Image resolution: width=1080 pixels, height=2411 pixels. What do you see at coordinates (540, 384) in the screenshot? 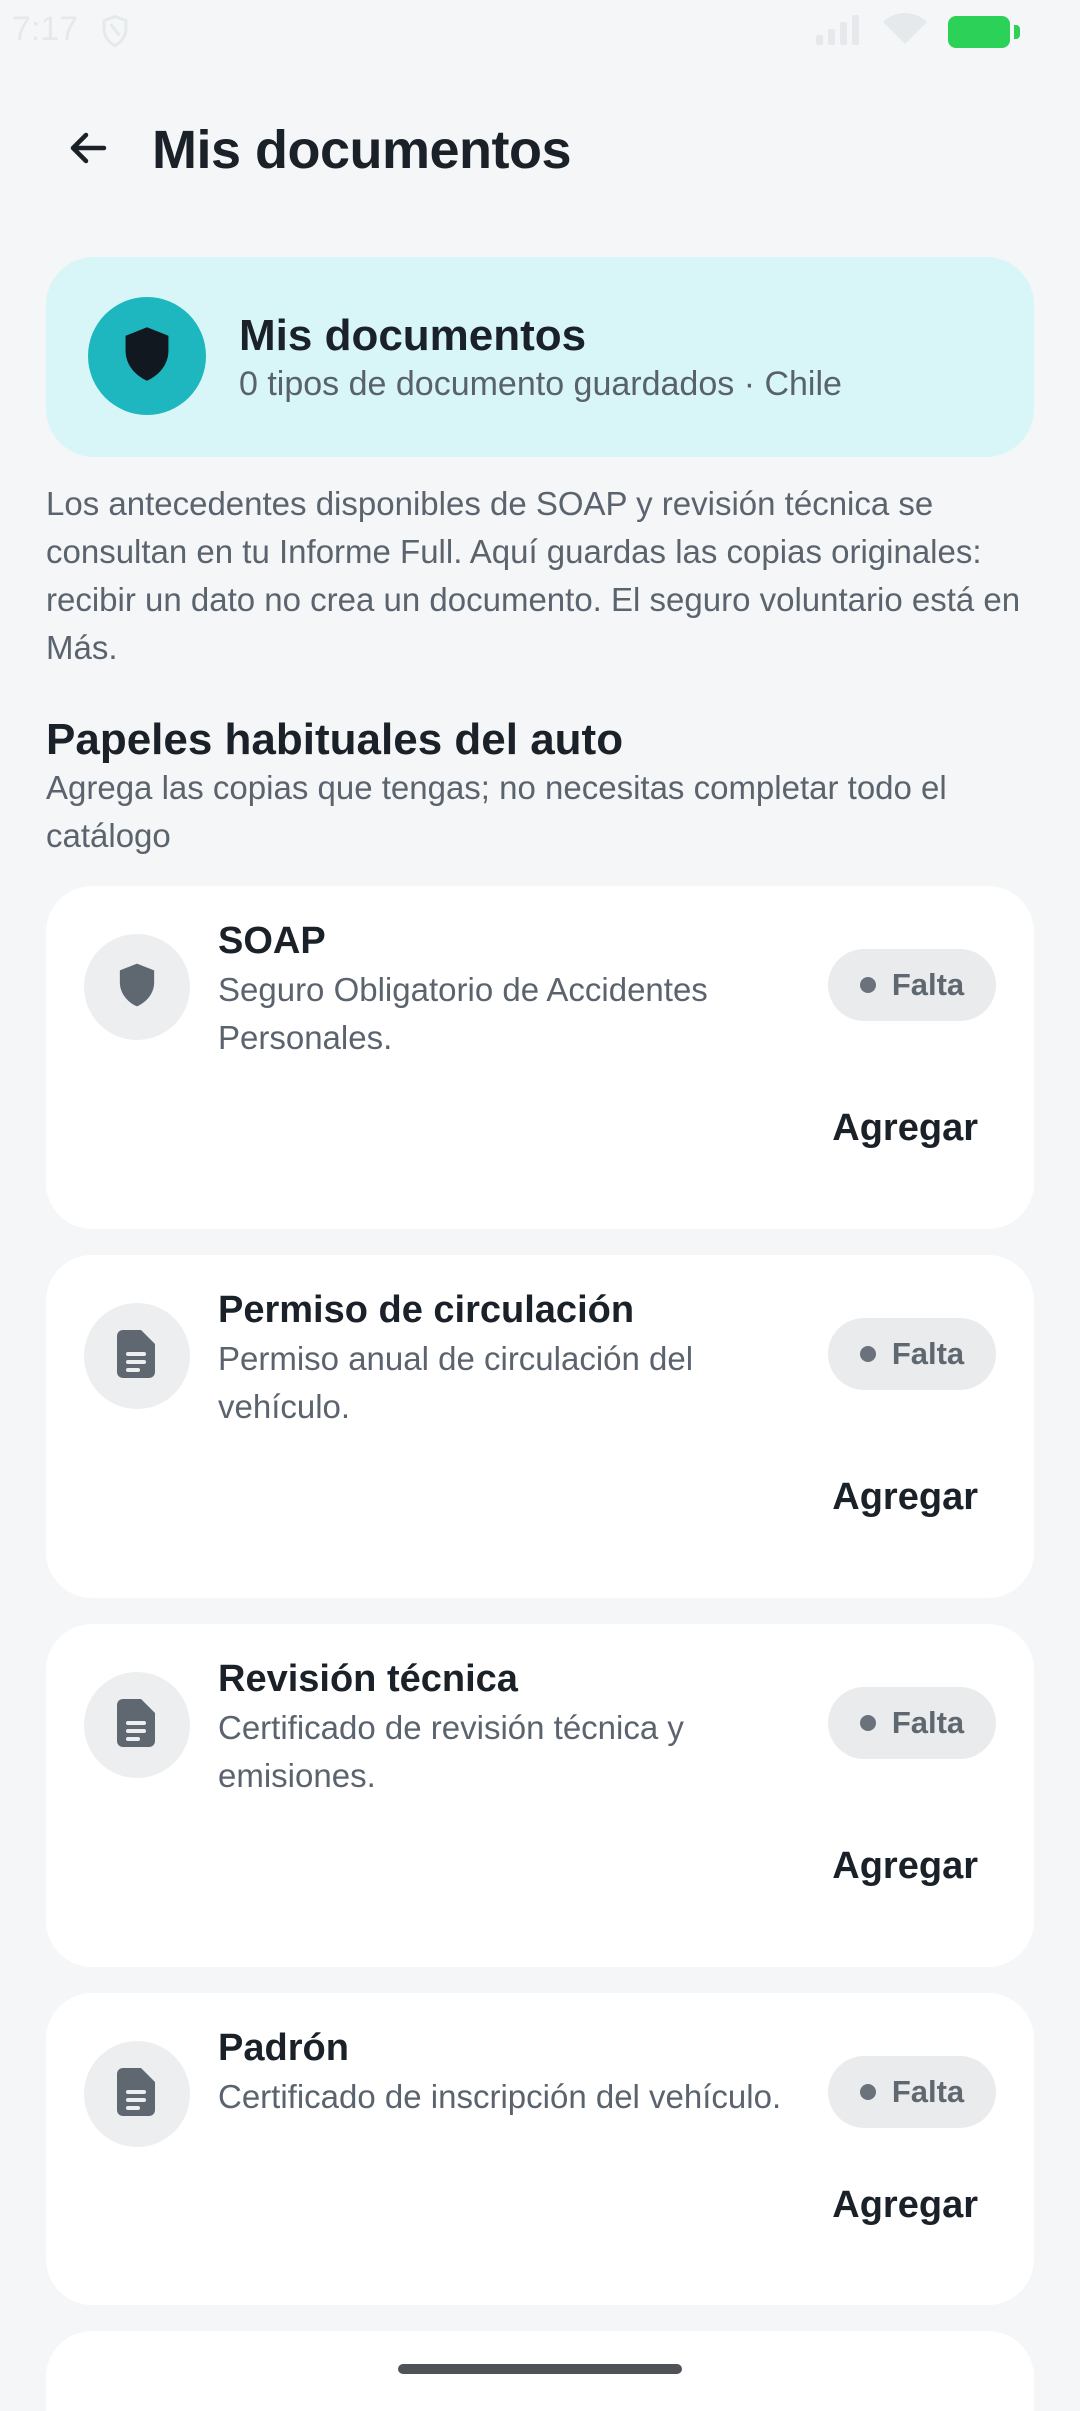
I see `summary-subtitle: 0 tipos de documento guardados · Chile` at bounding box center [540, 384].